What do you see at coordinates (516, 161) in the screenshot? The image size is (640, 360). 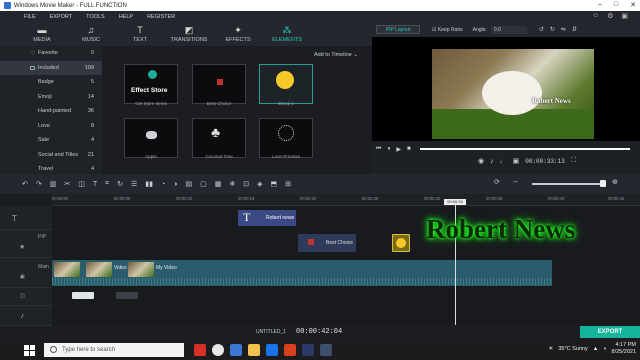 I see `camera-icon: ▣` at bounding box center [516, 161].